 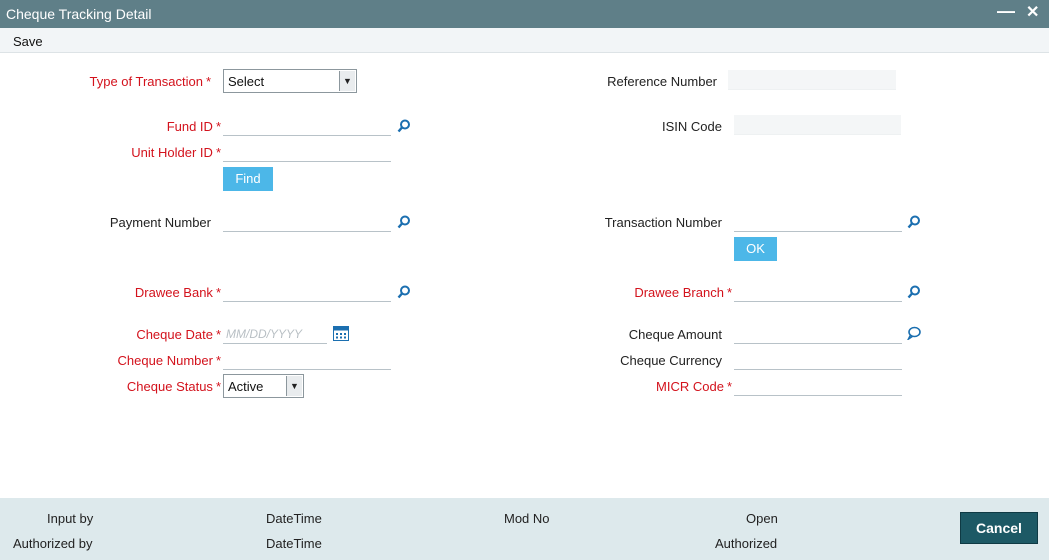 I want to click on cheque-number-label: Cheque Number *, so click(x=169, y=360).